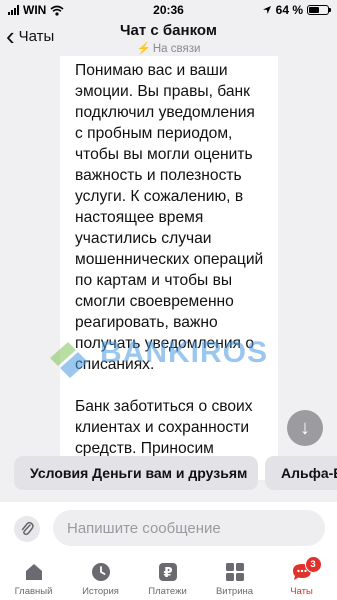 This screenshot has width=337, height=600. What do you see at coordinates (235, 572) in the screenshot?
I see `grid-icon` at bounding box center [235, 572].